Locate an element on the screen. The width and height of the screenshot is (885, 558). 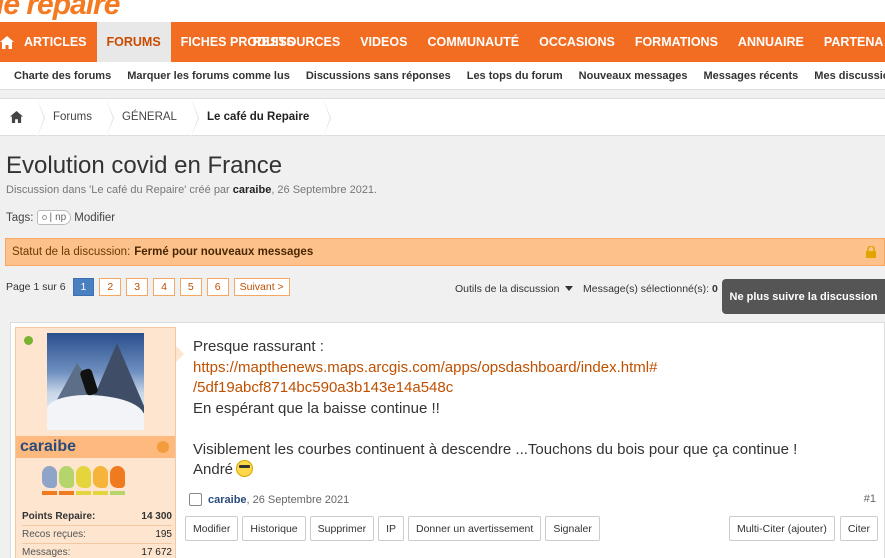
thread-tools-label: Outils de la discussion is located at coordinates (507, 289).